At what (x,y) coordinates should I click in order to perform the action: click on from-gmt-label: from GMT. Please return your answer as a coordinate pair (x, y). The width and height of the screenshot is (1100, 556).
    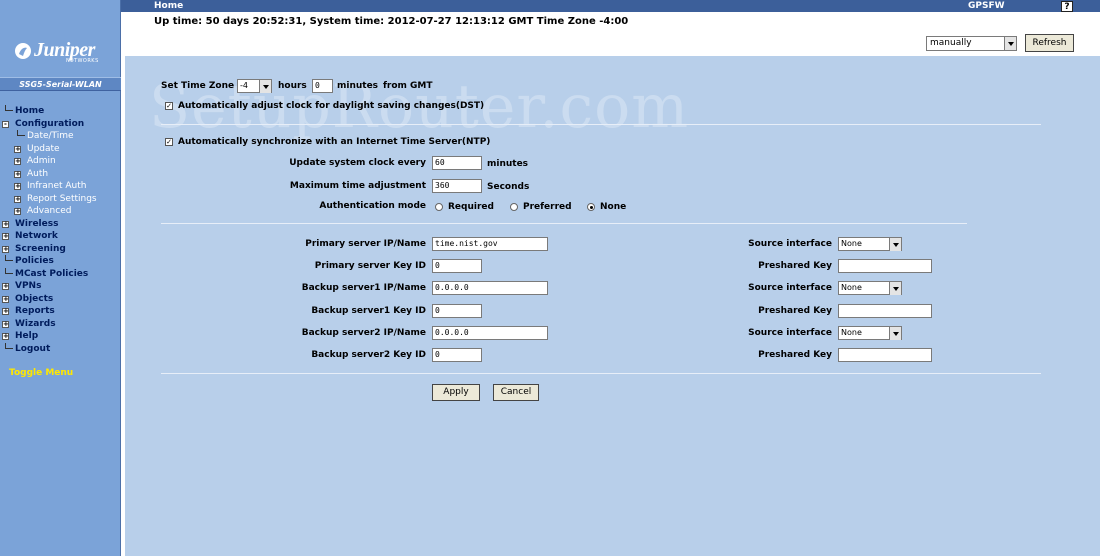
    Looking at the image, I should click on (408, 86).